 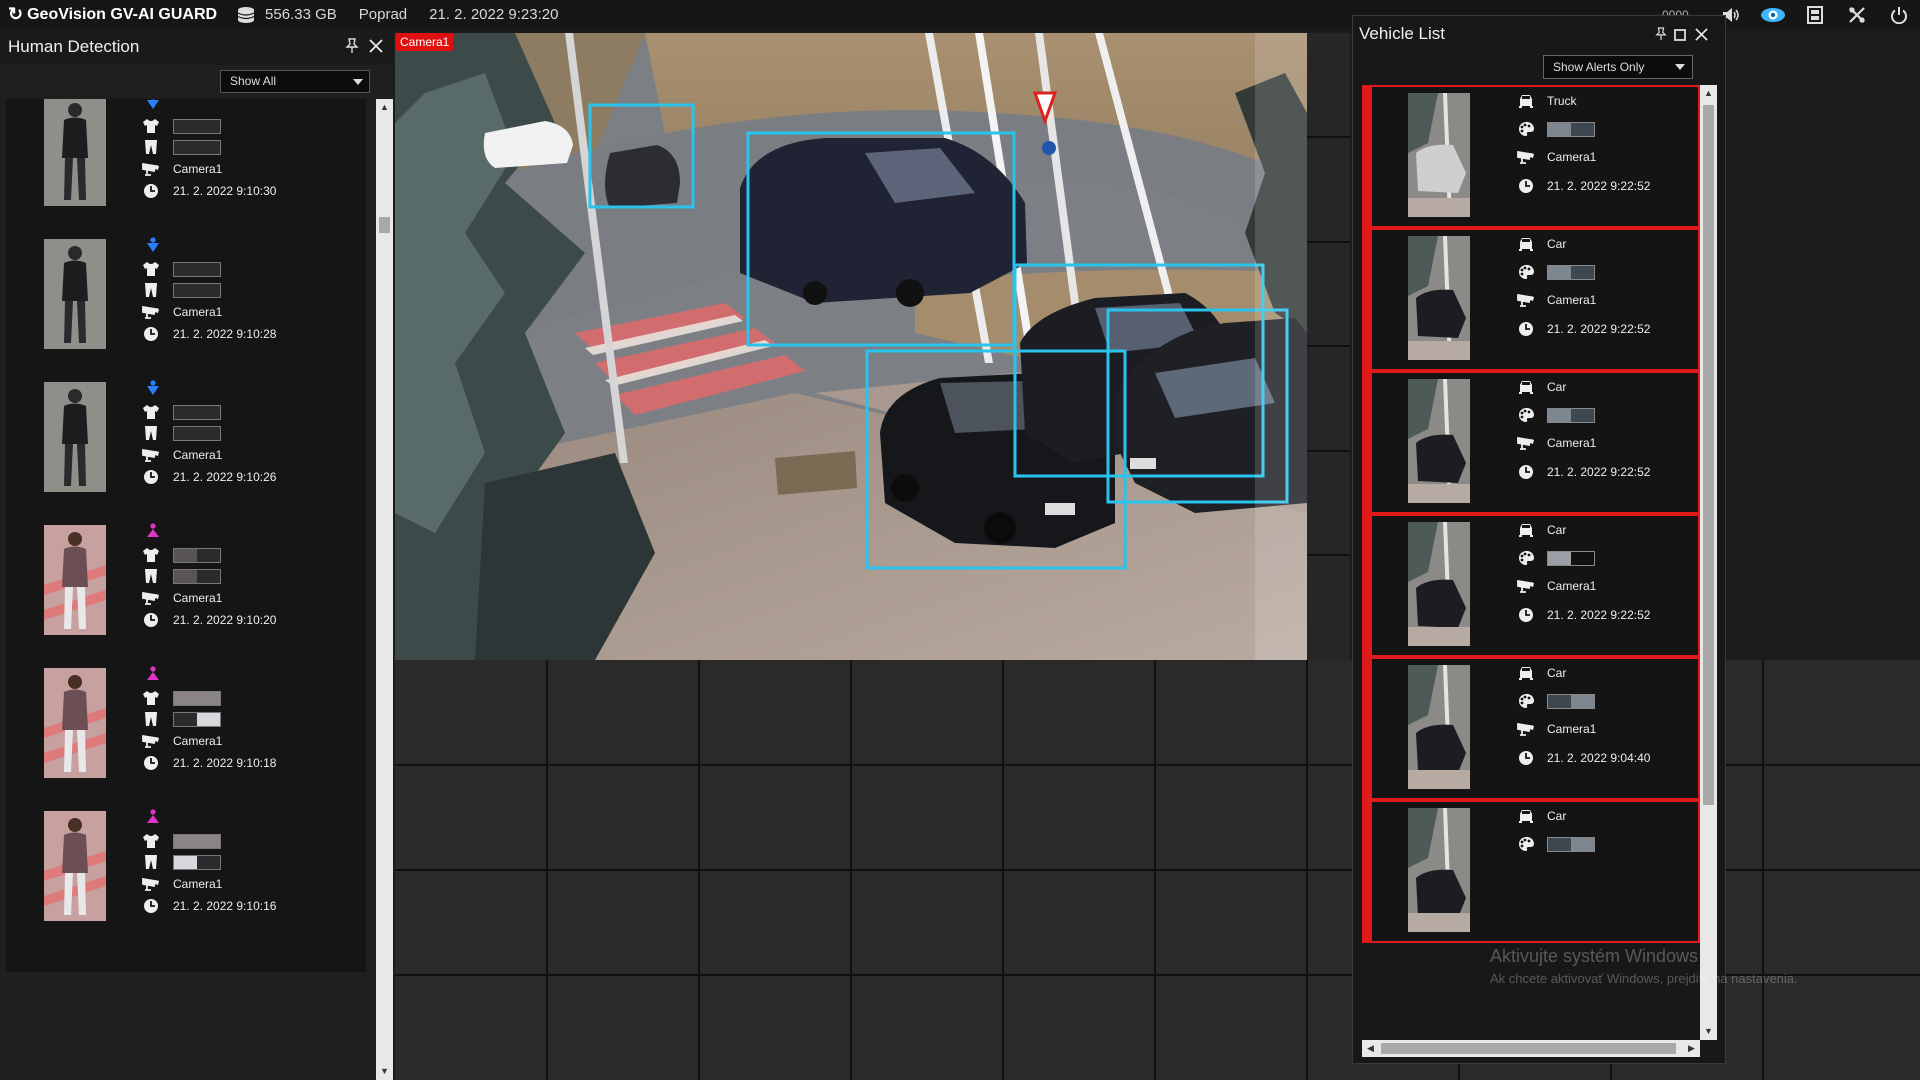 I want to click on human-filter-value: Show All, so click(x=253, y=81).